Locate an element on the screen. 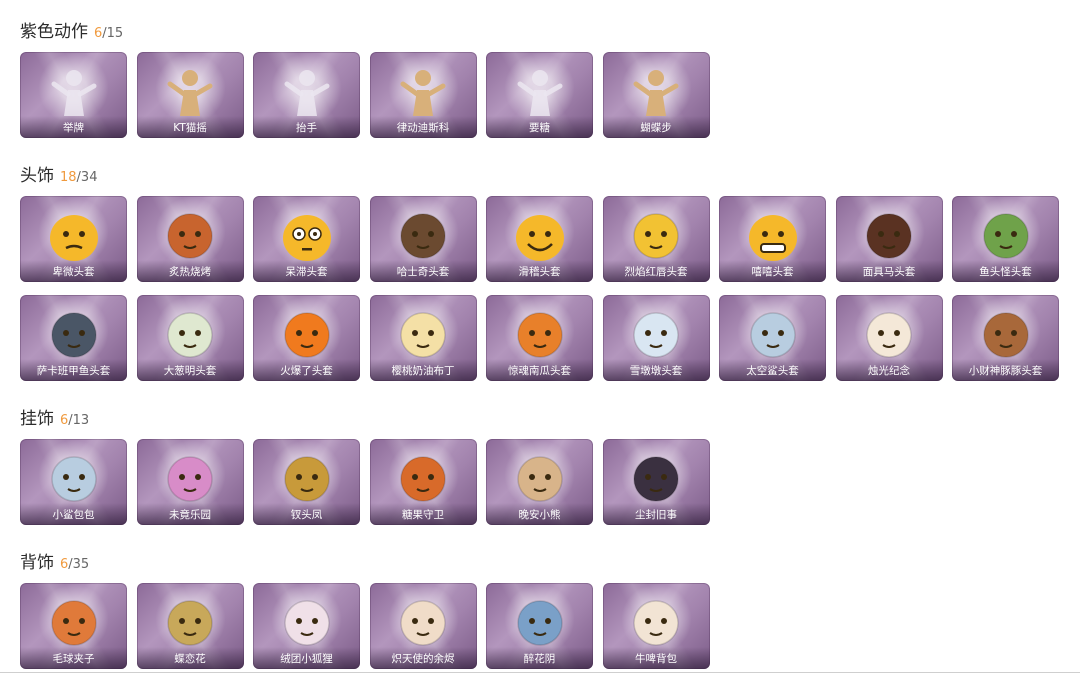 This screenshot has height=674, width=1080. flower-cage-back-icon is located at coordinates (540, 623).